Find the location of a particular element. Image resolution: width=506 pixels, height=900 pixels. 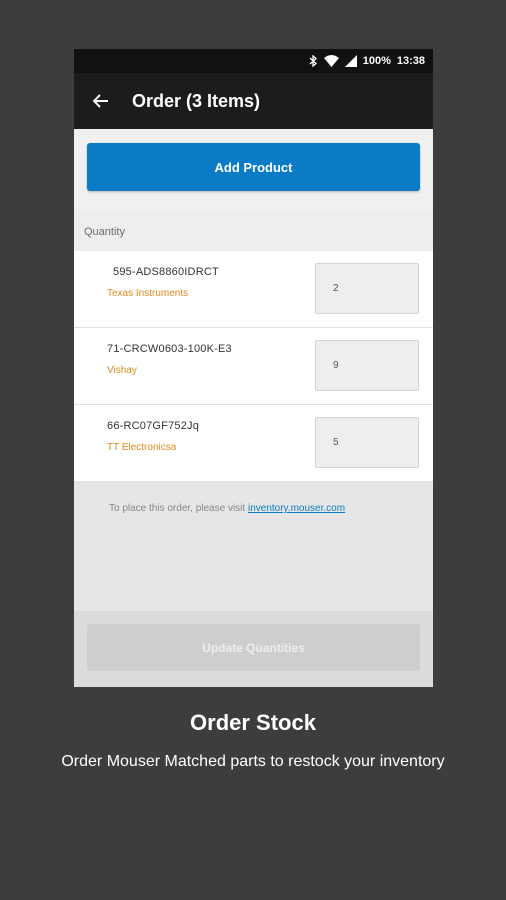

signal-icon is located at coordinates (350, 61).